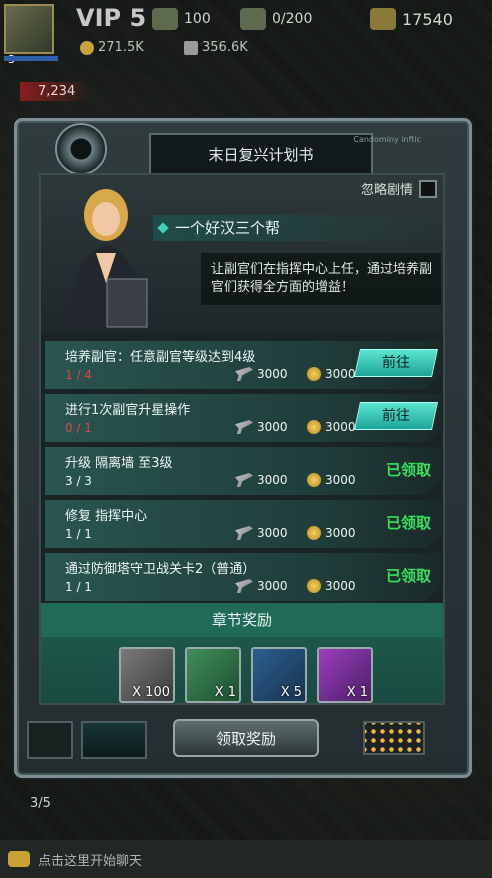  What do you see at coordinates (243, 524) in the screenshot?
I see `task-row: 修复 指挥中心 1 / 1 3000 3000 已领取` at bounding box center [243, 524].